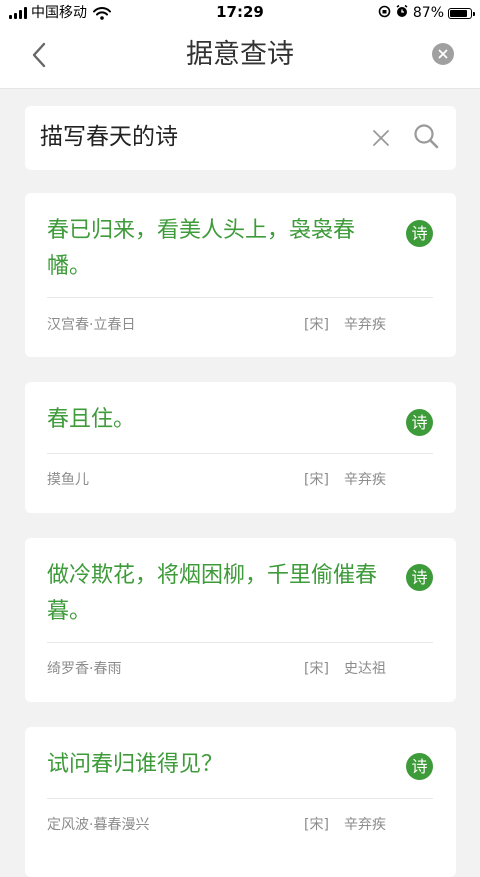 The height and width of the screenshot is (877, 480). I want to click on battery-icon, so click(461, 13).